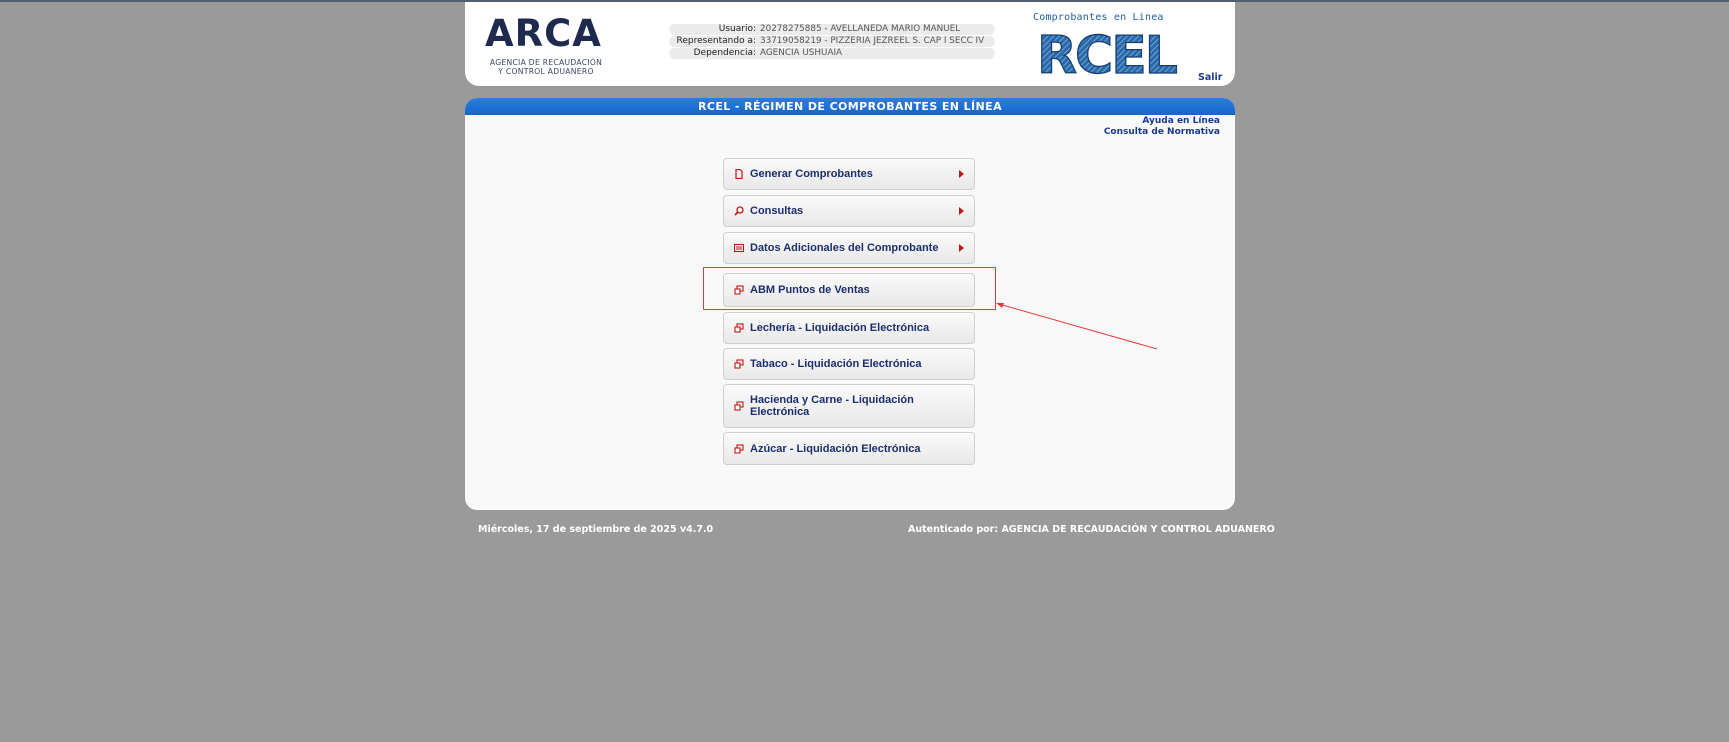 The image size is (1729, 742). I want to click on menu-item-label: Consultas, so click(777, 211).